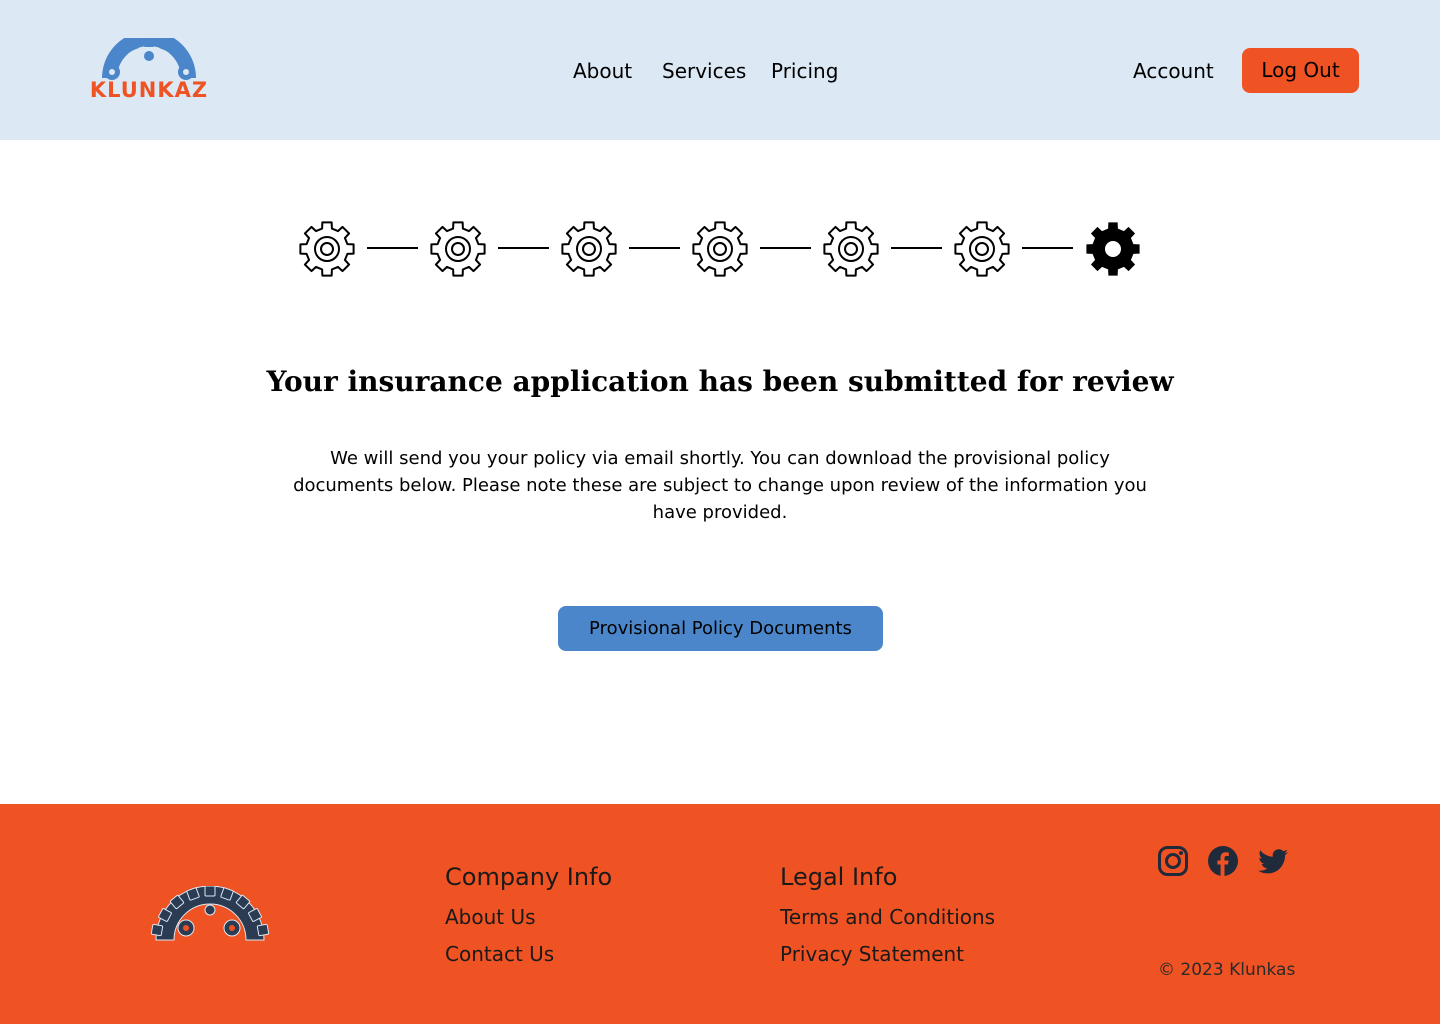 The width and height of the screenshot is (1440, 1024). I want to click on provisional-documents-button: Provisional Policy Documents, so click(720, 628).